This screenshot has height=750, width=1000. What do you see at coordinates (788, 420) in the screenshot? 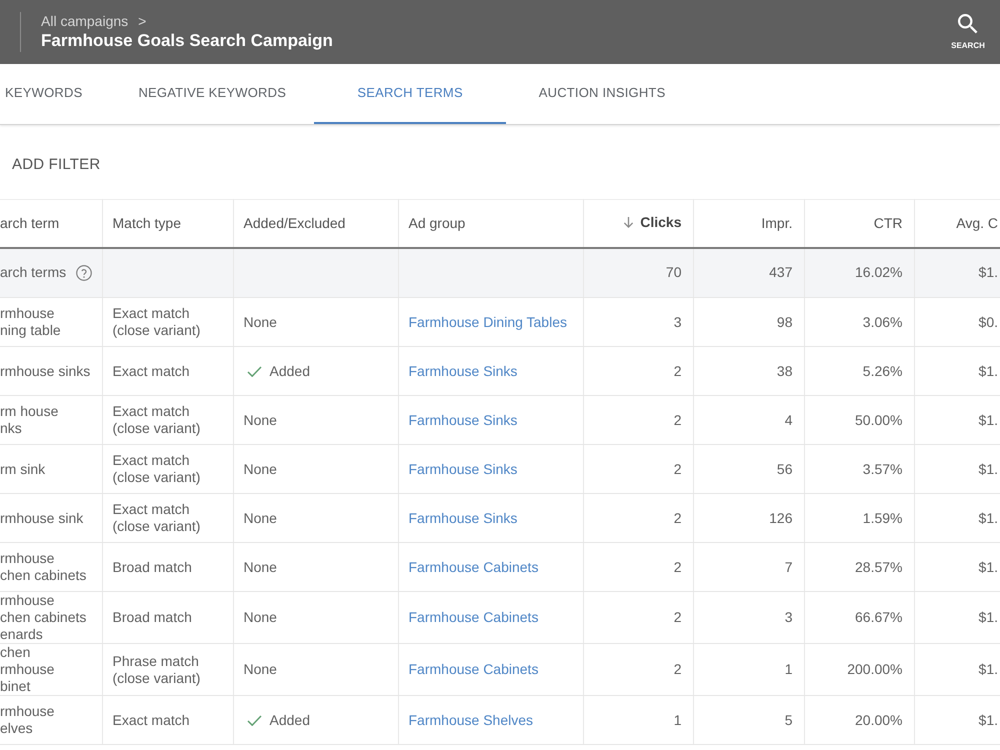
I see `table-cell: 4` at bounding box center [788, 420].